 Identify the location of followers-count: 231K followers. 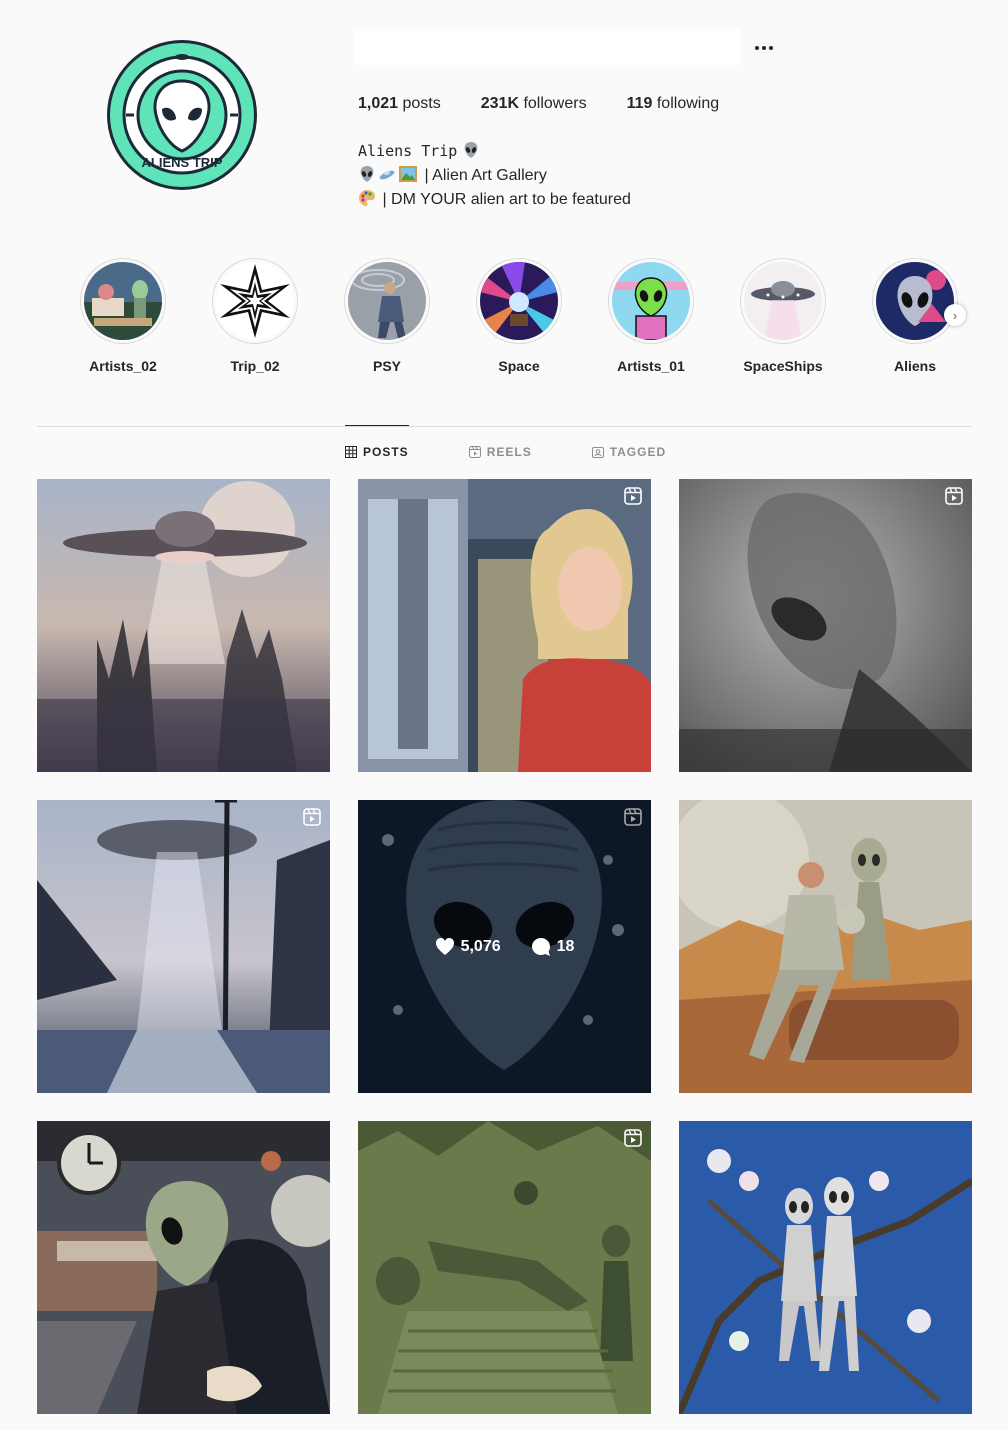
(534, 104).